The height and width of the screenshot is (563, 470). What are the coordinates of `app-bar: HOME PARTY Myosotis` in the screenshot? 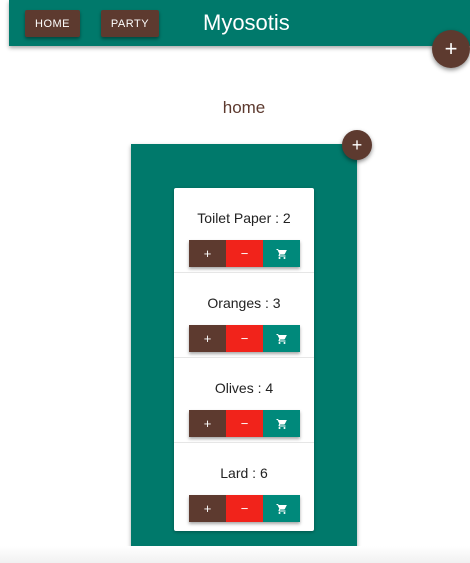 It's located at (239, 23).